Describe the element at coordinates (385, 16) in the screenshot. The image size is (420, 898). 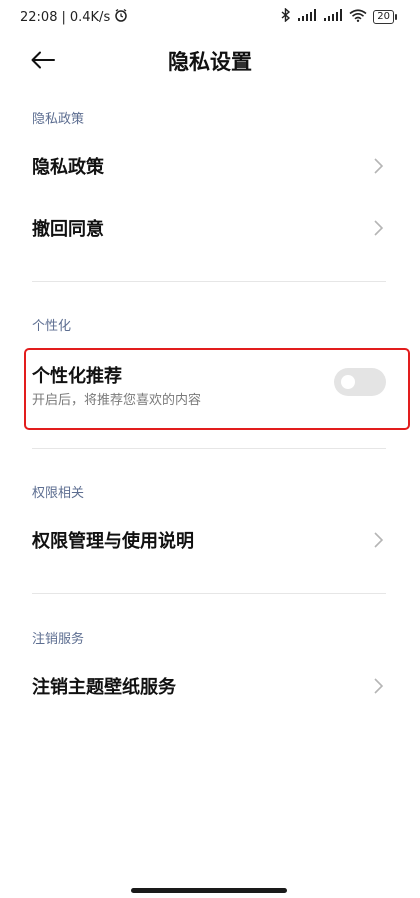
I see `battery-icon: 20` at that location.